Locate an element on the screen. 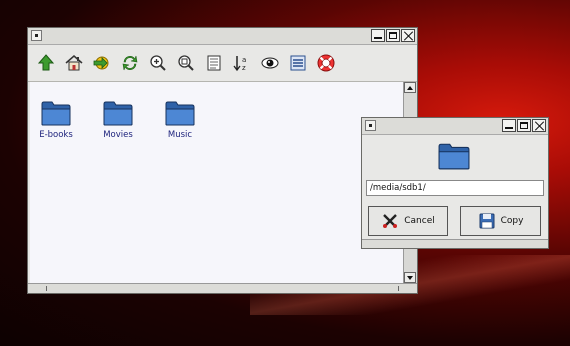 This screenshot has height=346, width=570. eye-icon is located at coordinates (269, 63).